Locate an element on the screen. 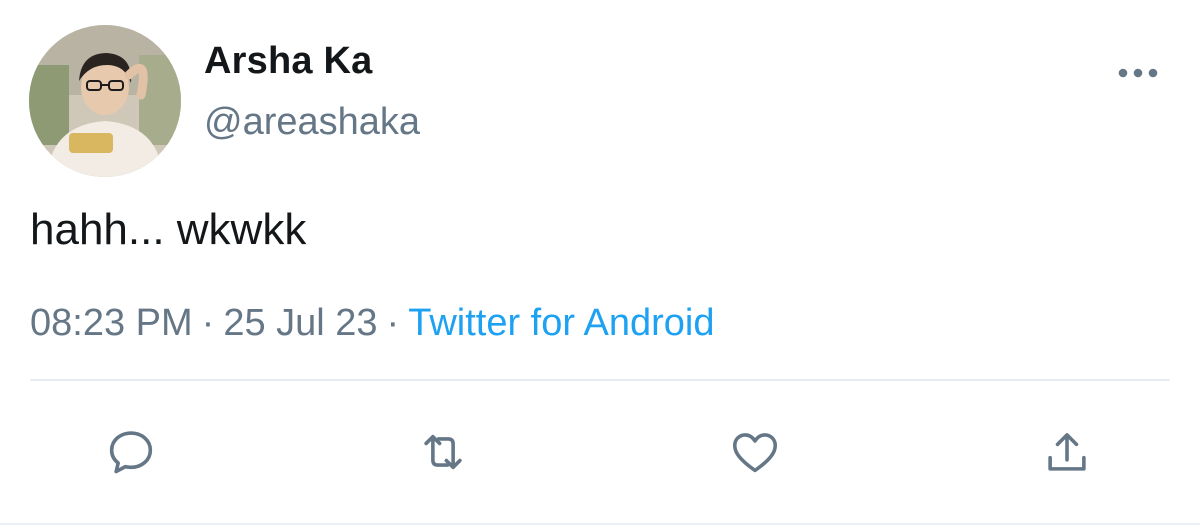 The height and width of the screenshot is (525, 1200). tweet-text: hahh... wkwkk is located at coordinates (168, 229).